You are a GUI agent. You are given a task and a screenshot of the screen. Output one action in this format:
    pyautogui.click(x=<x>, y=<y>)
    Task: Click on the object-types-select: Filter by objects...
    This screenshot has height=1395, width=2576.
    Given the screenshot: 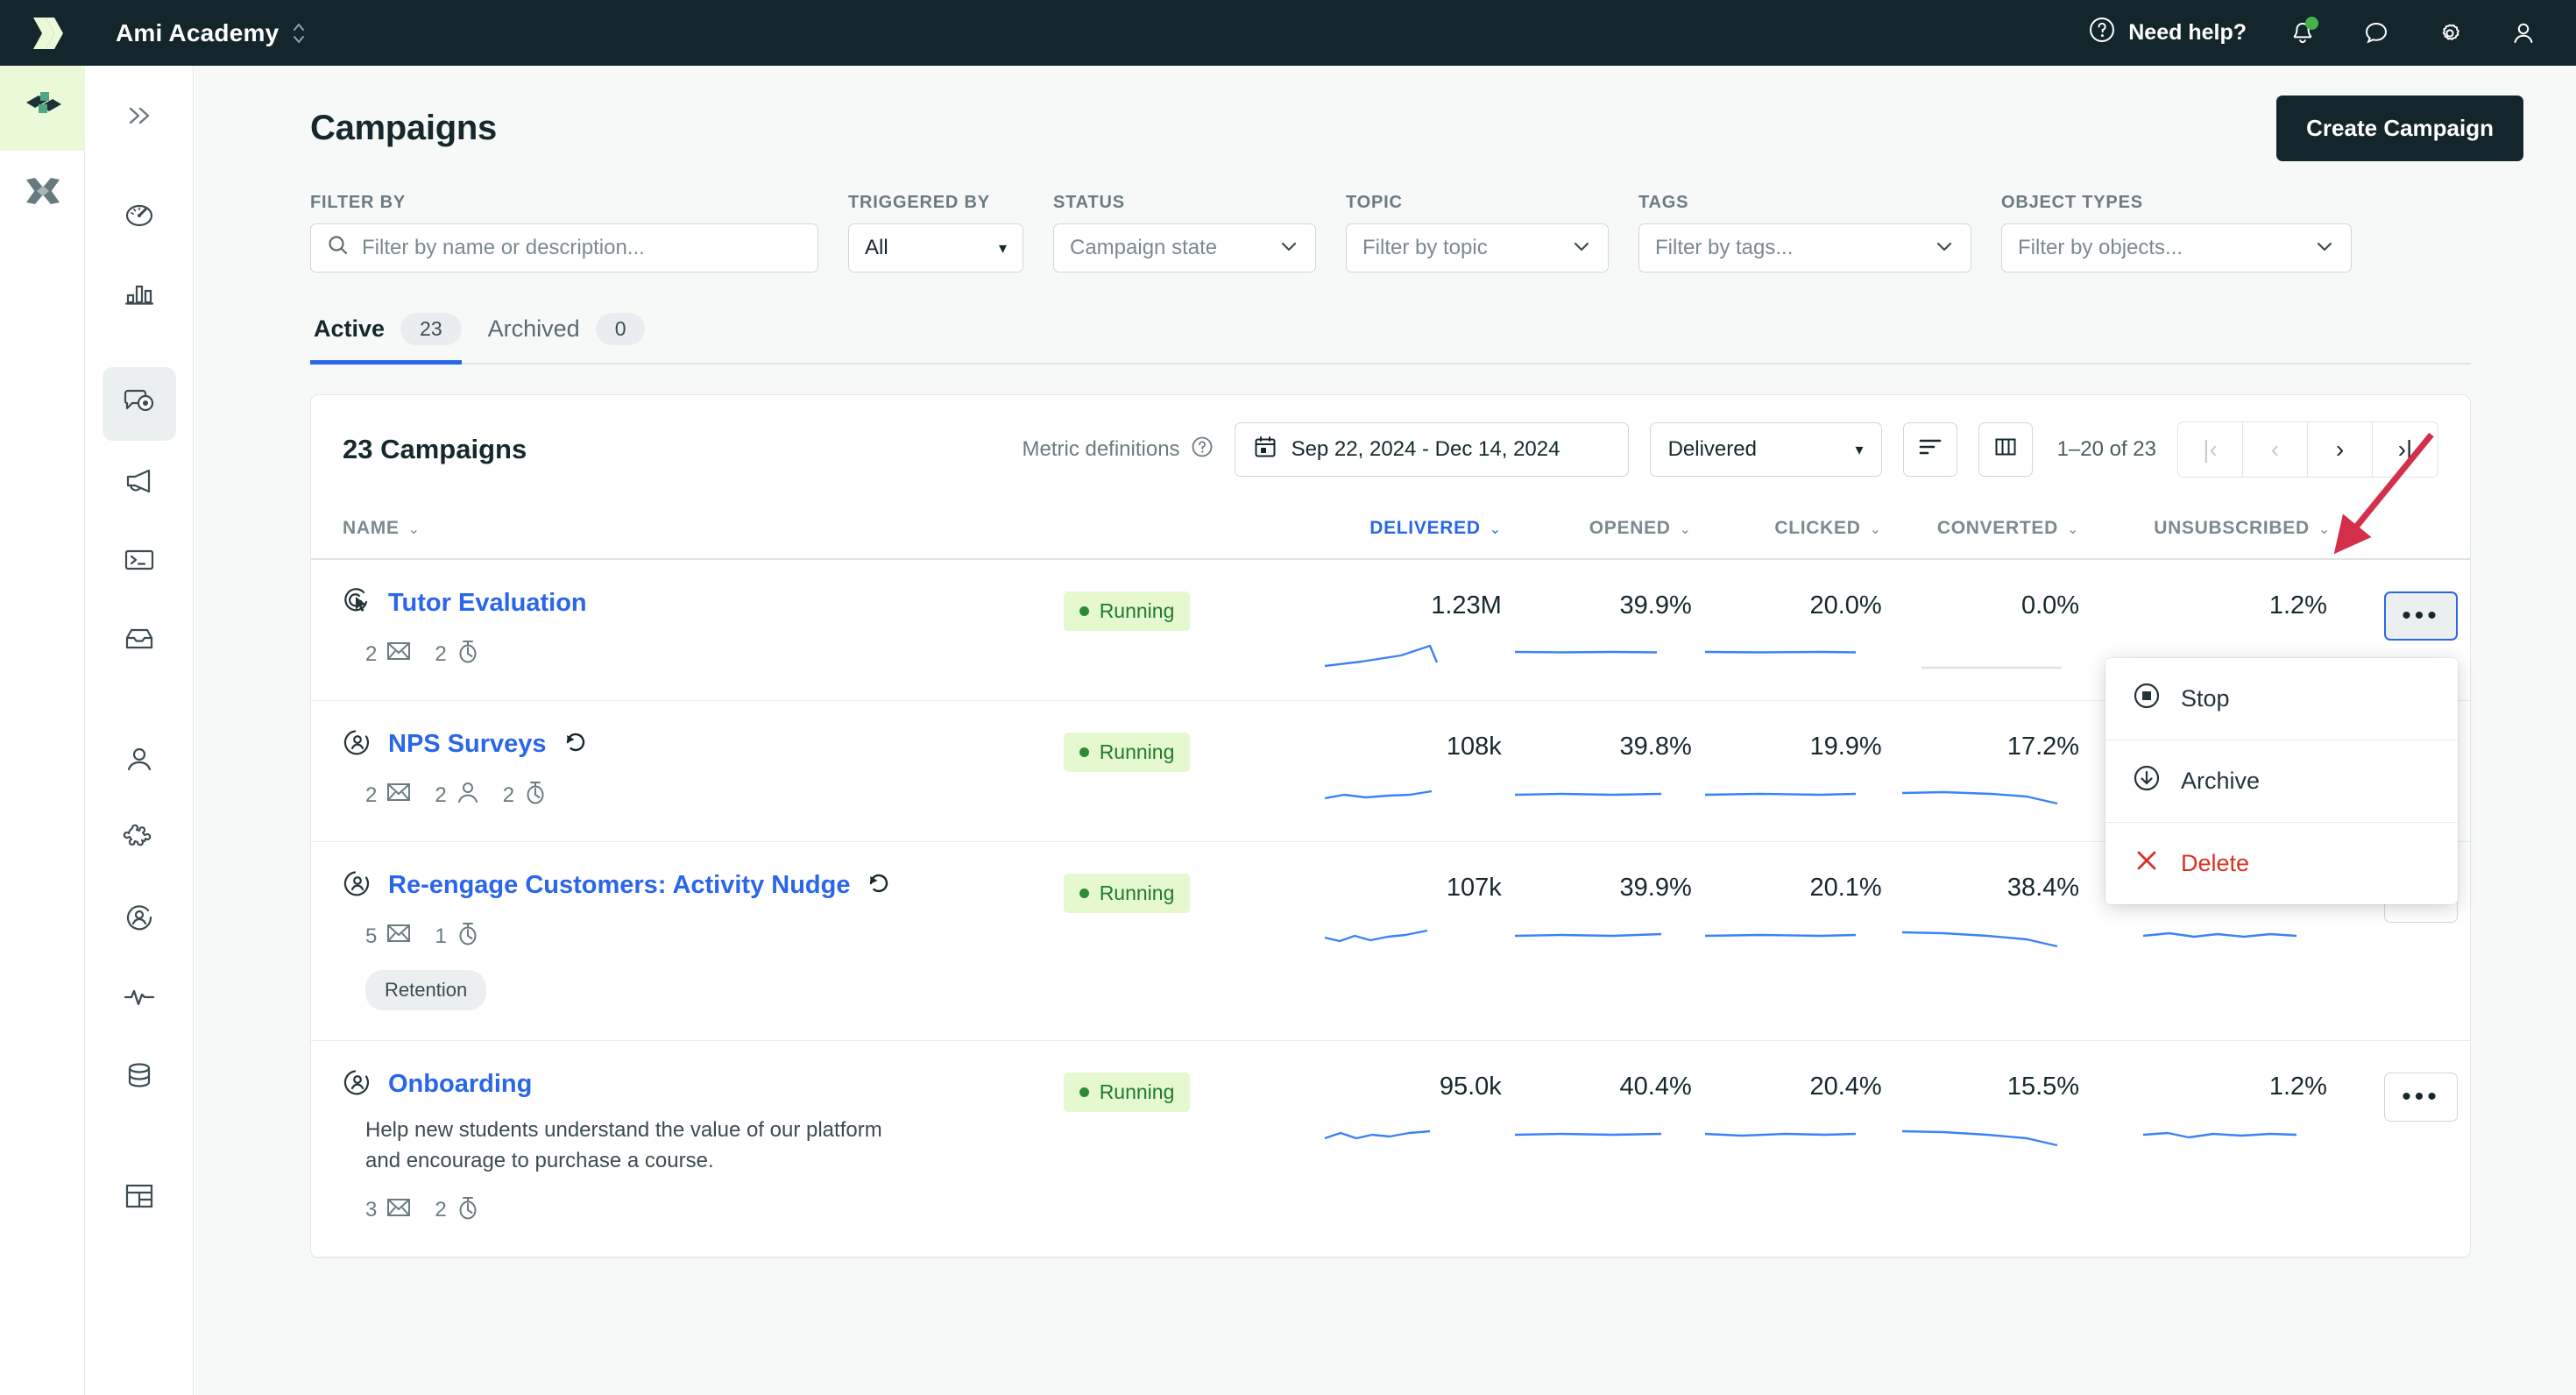 What is the action you would take?
    pyautogui.click(x=2176, y=248)
    